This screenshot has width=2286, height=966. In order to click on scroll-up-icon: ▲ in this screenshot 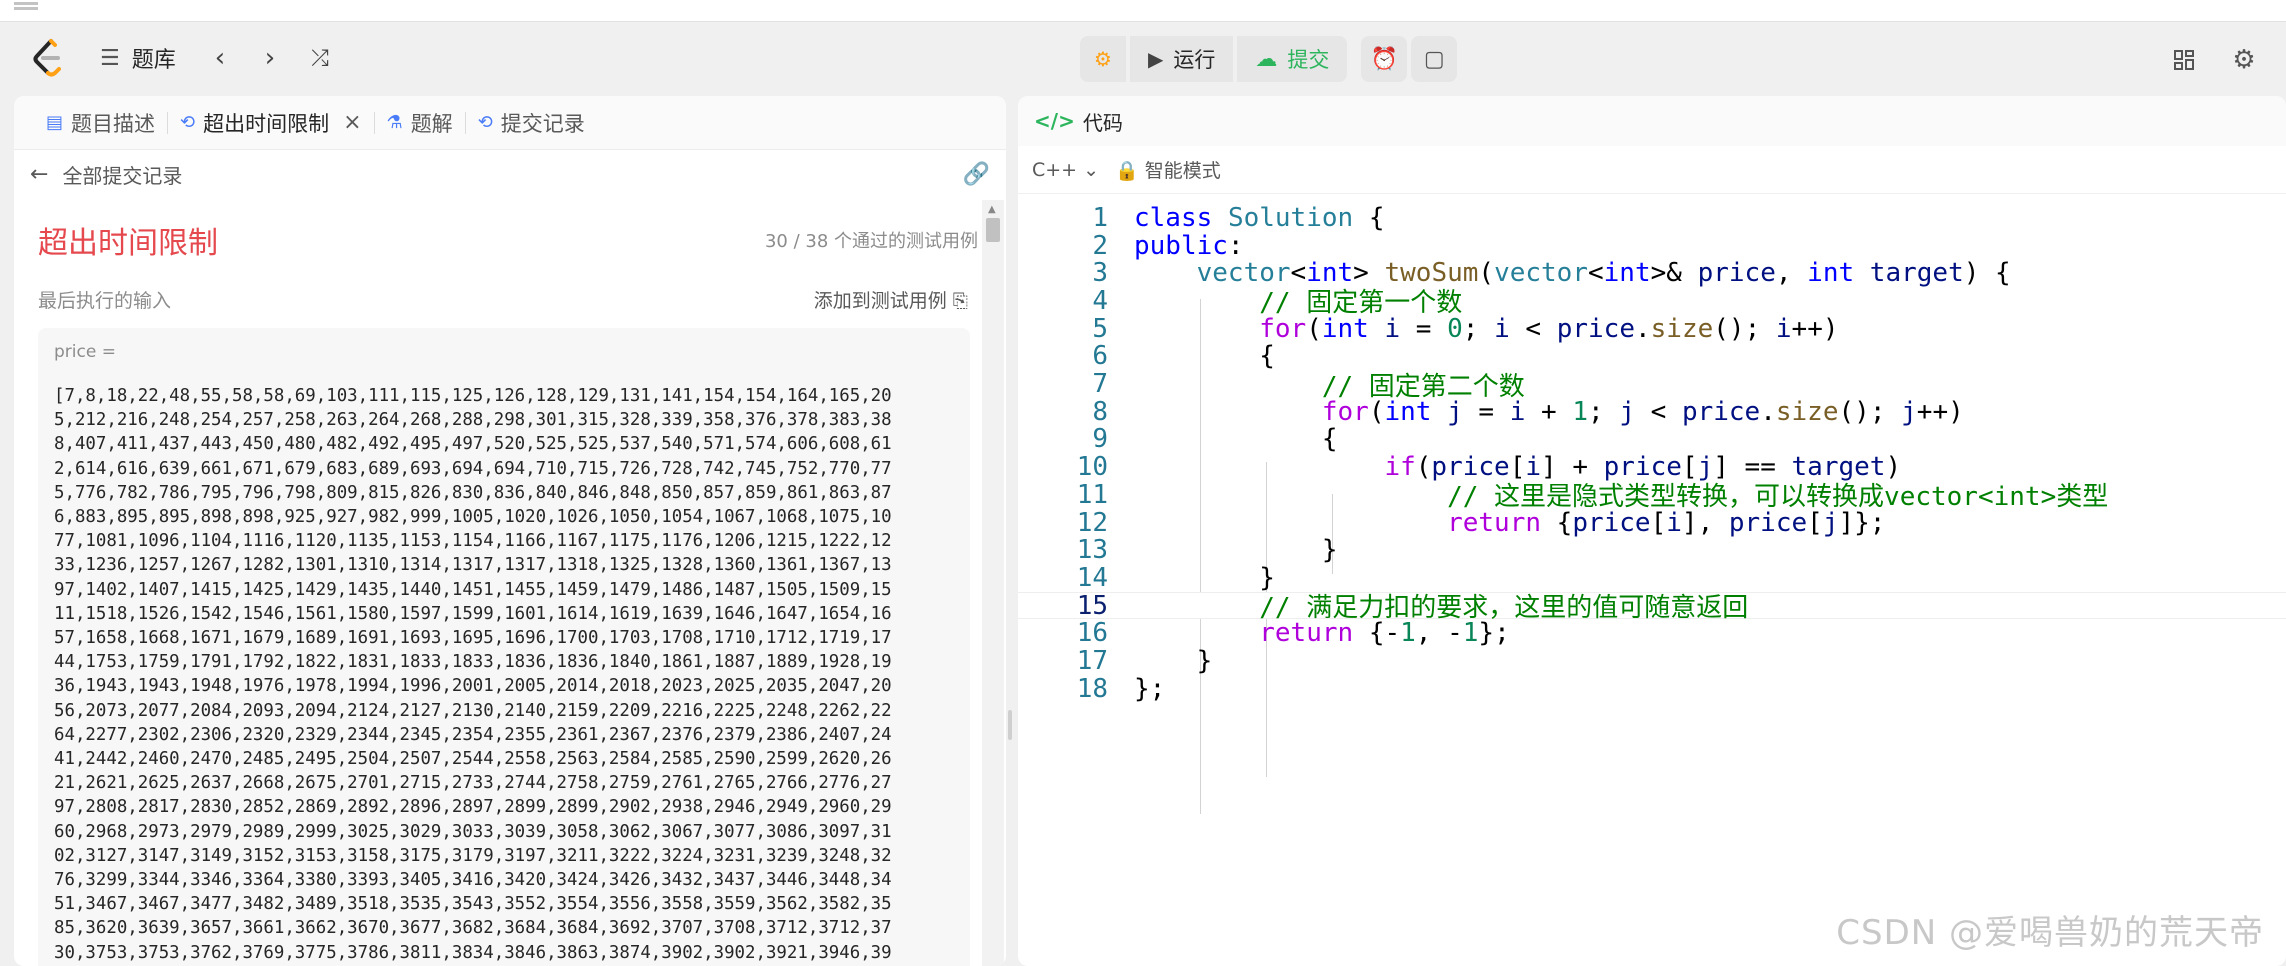, I will do `click(992, 209)`.